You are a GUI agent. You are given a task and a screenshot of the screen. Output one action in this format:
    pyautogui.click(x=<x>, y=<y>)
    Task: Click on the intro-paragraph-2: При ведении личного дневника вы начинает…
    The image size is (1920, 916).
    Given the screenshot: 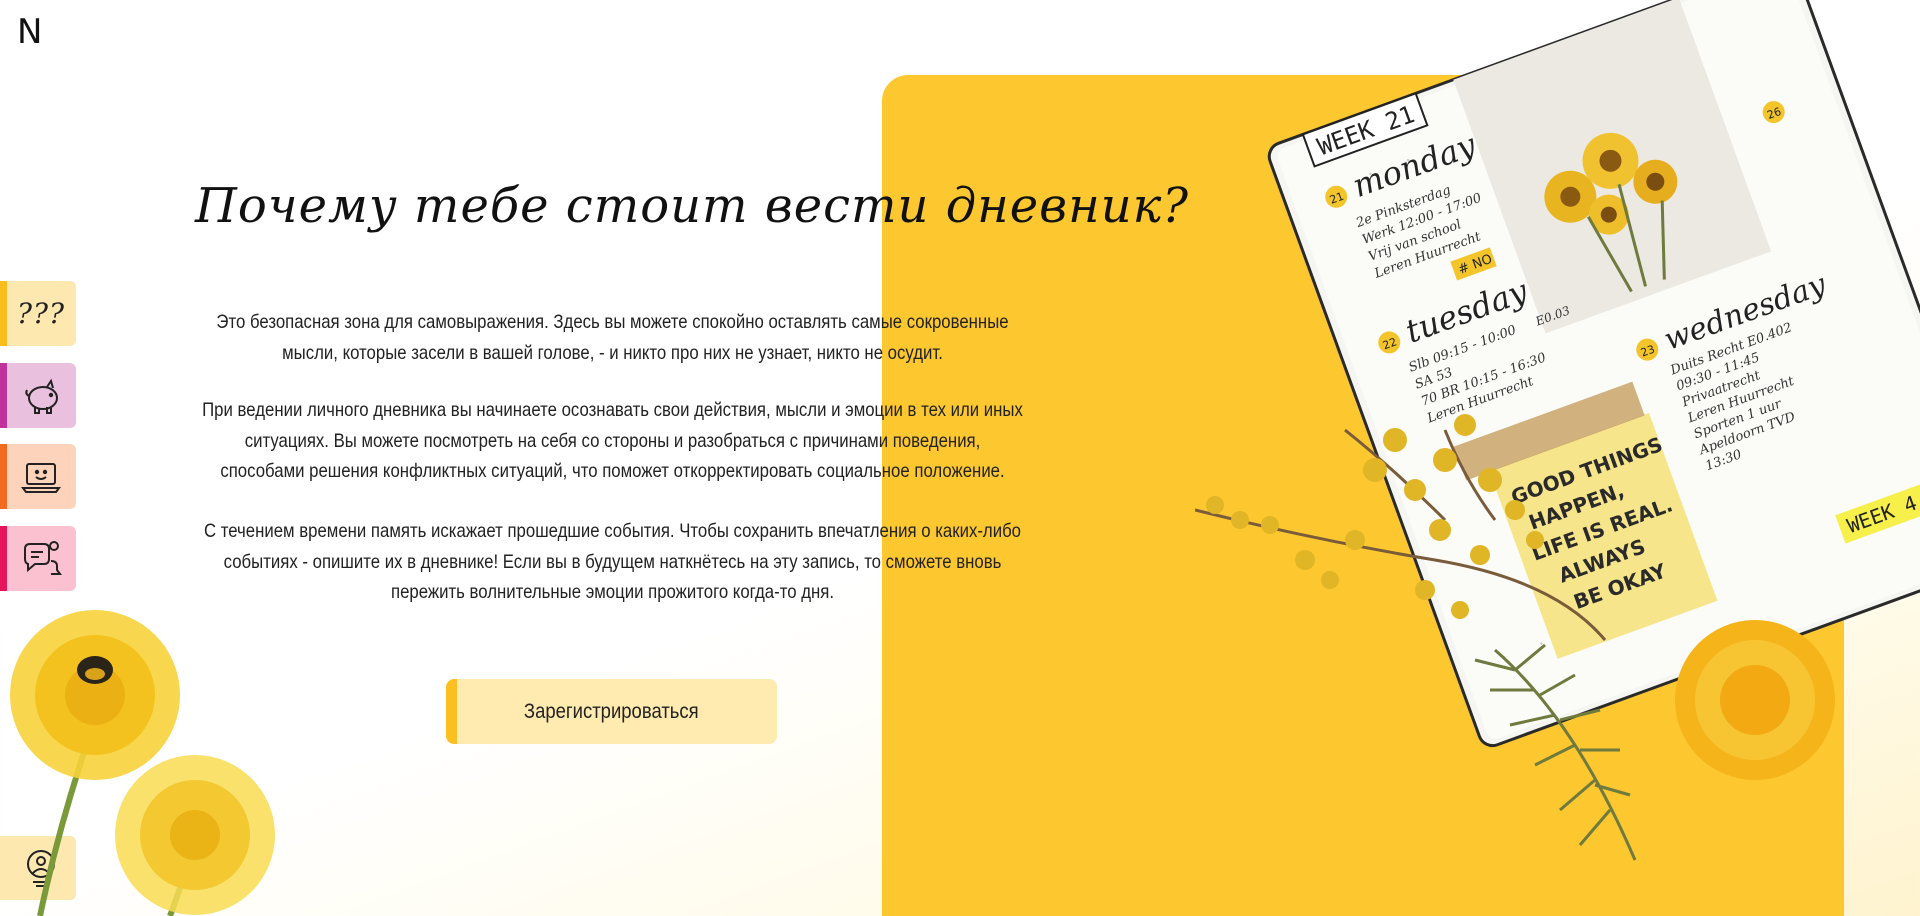 What is the action you would take?
    pyautogui.click(x=612, y=440)
    